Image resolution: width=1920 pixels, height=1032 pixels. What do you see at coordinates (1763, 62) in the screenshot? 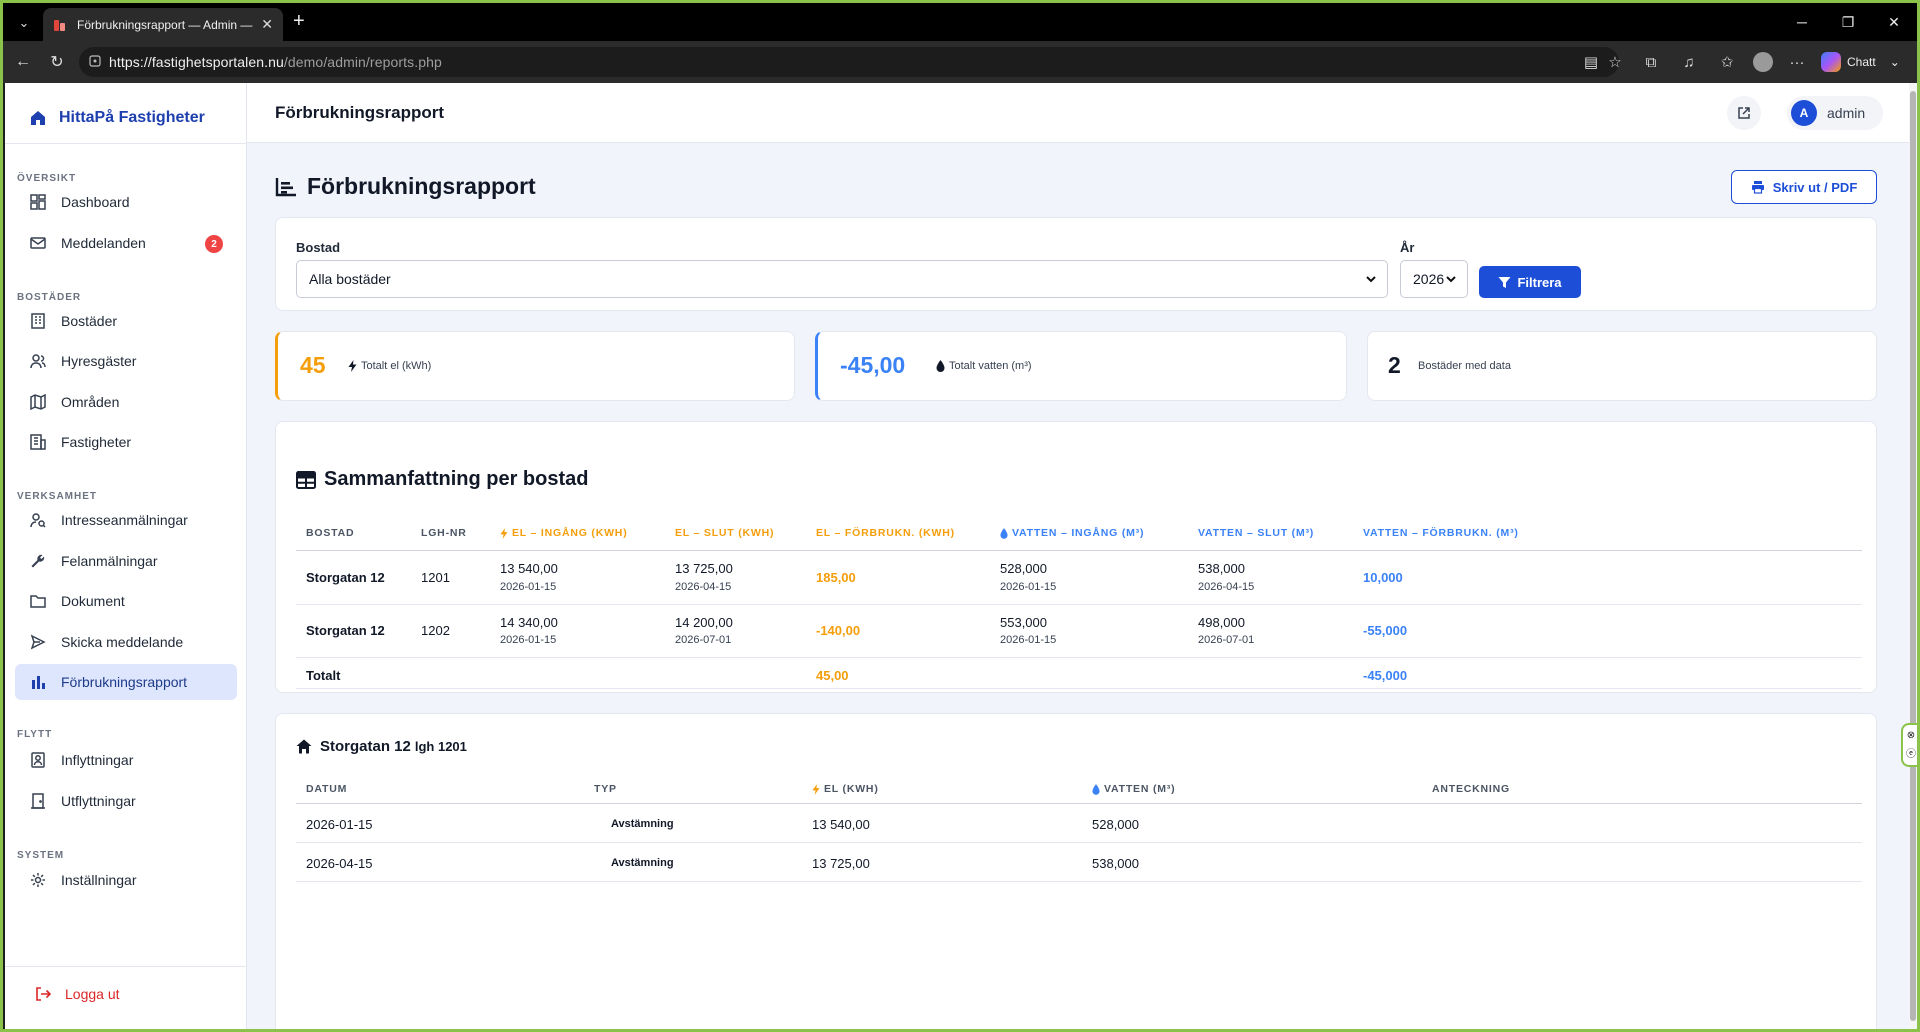
I see `profile-avatar` at bounding box center [1763, 62].